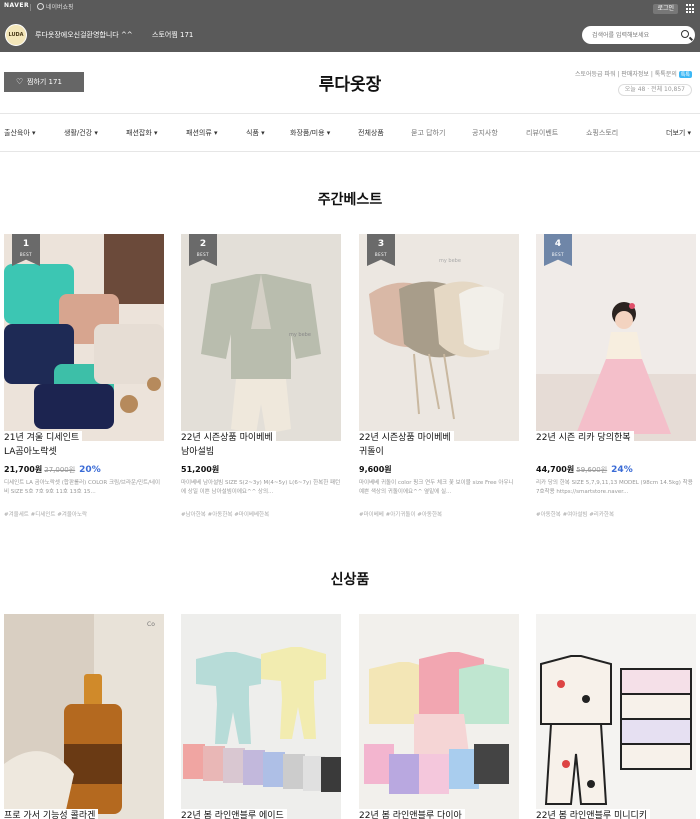  What do you see at coordinates (593, 814) in the screenshot?
I see `product-name: 22년 봄 라인앤블루 미니디키` at bounding box center [593, 814].